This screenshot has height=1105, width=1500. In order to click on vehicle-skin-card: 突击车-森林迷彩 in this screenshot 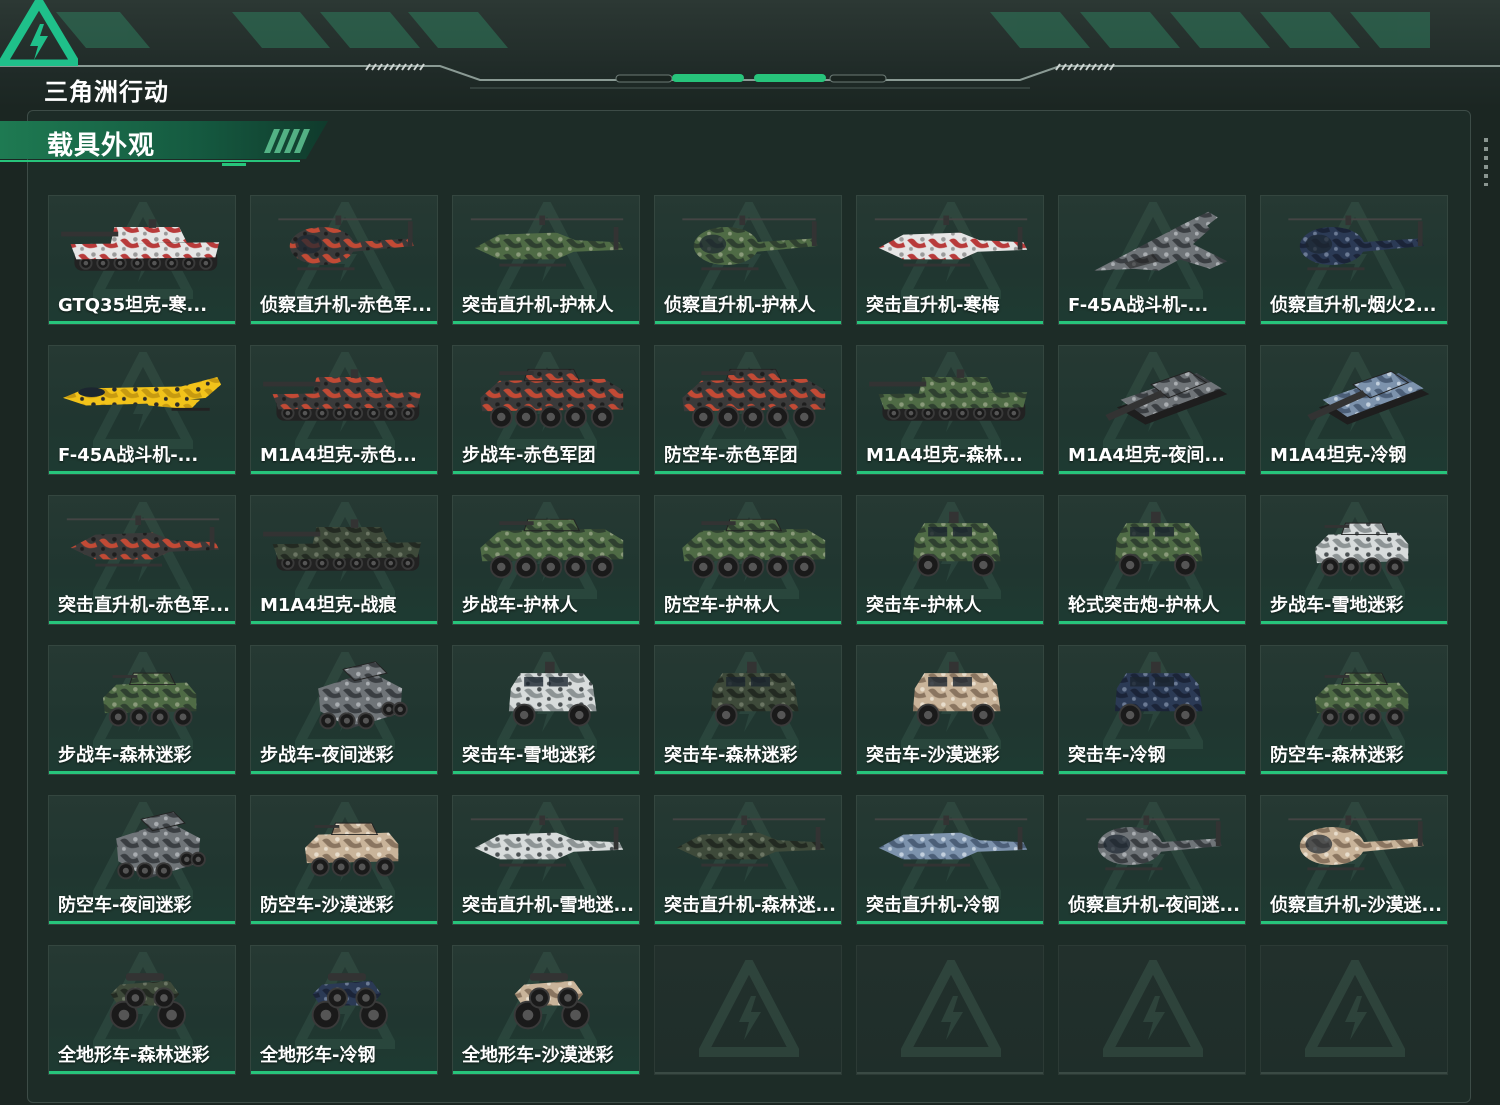, I will do `click(748, 710)`.